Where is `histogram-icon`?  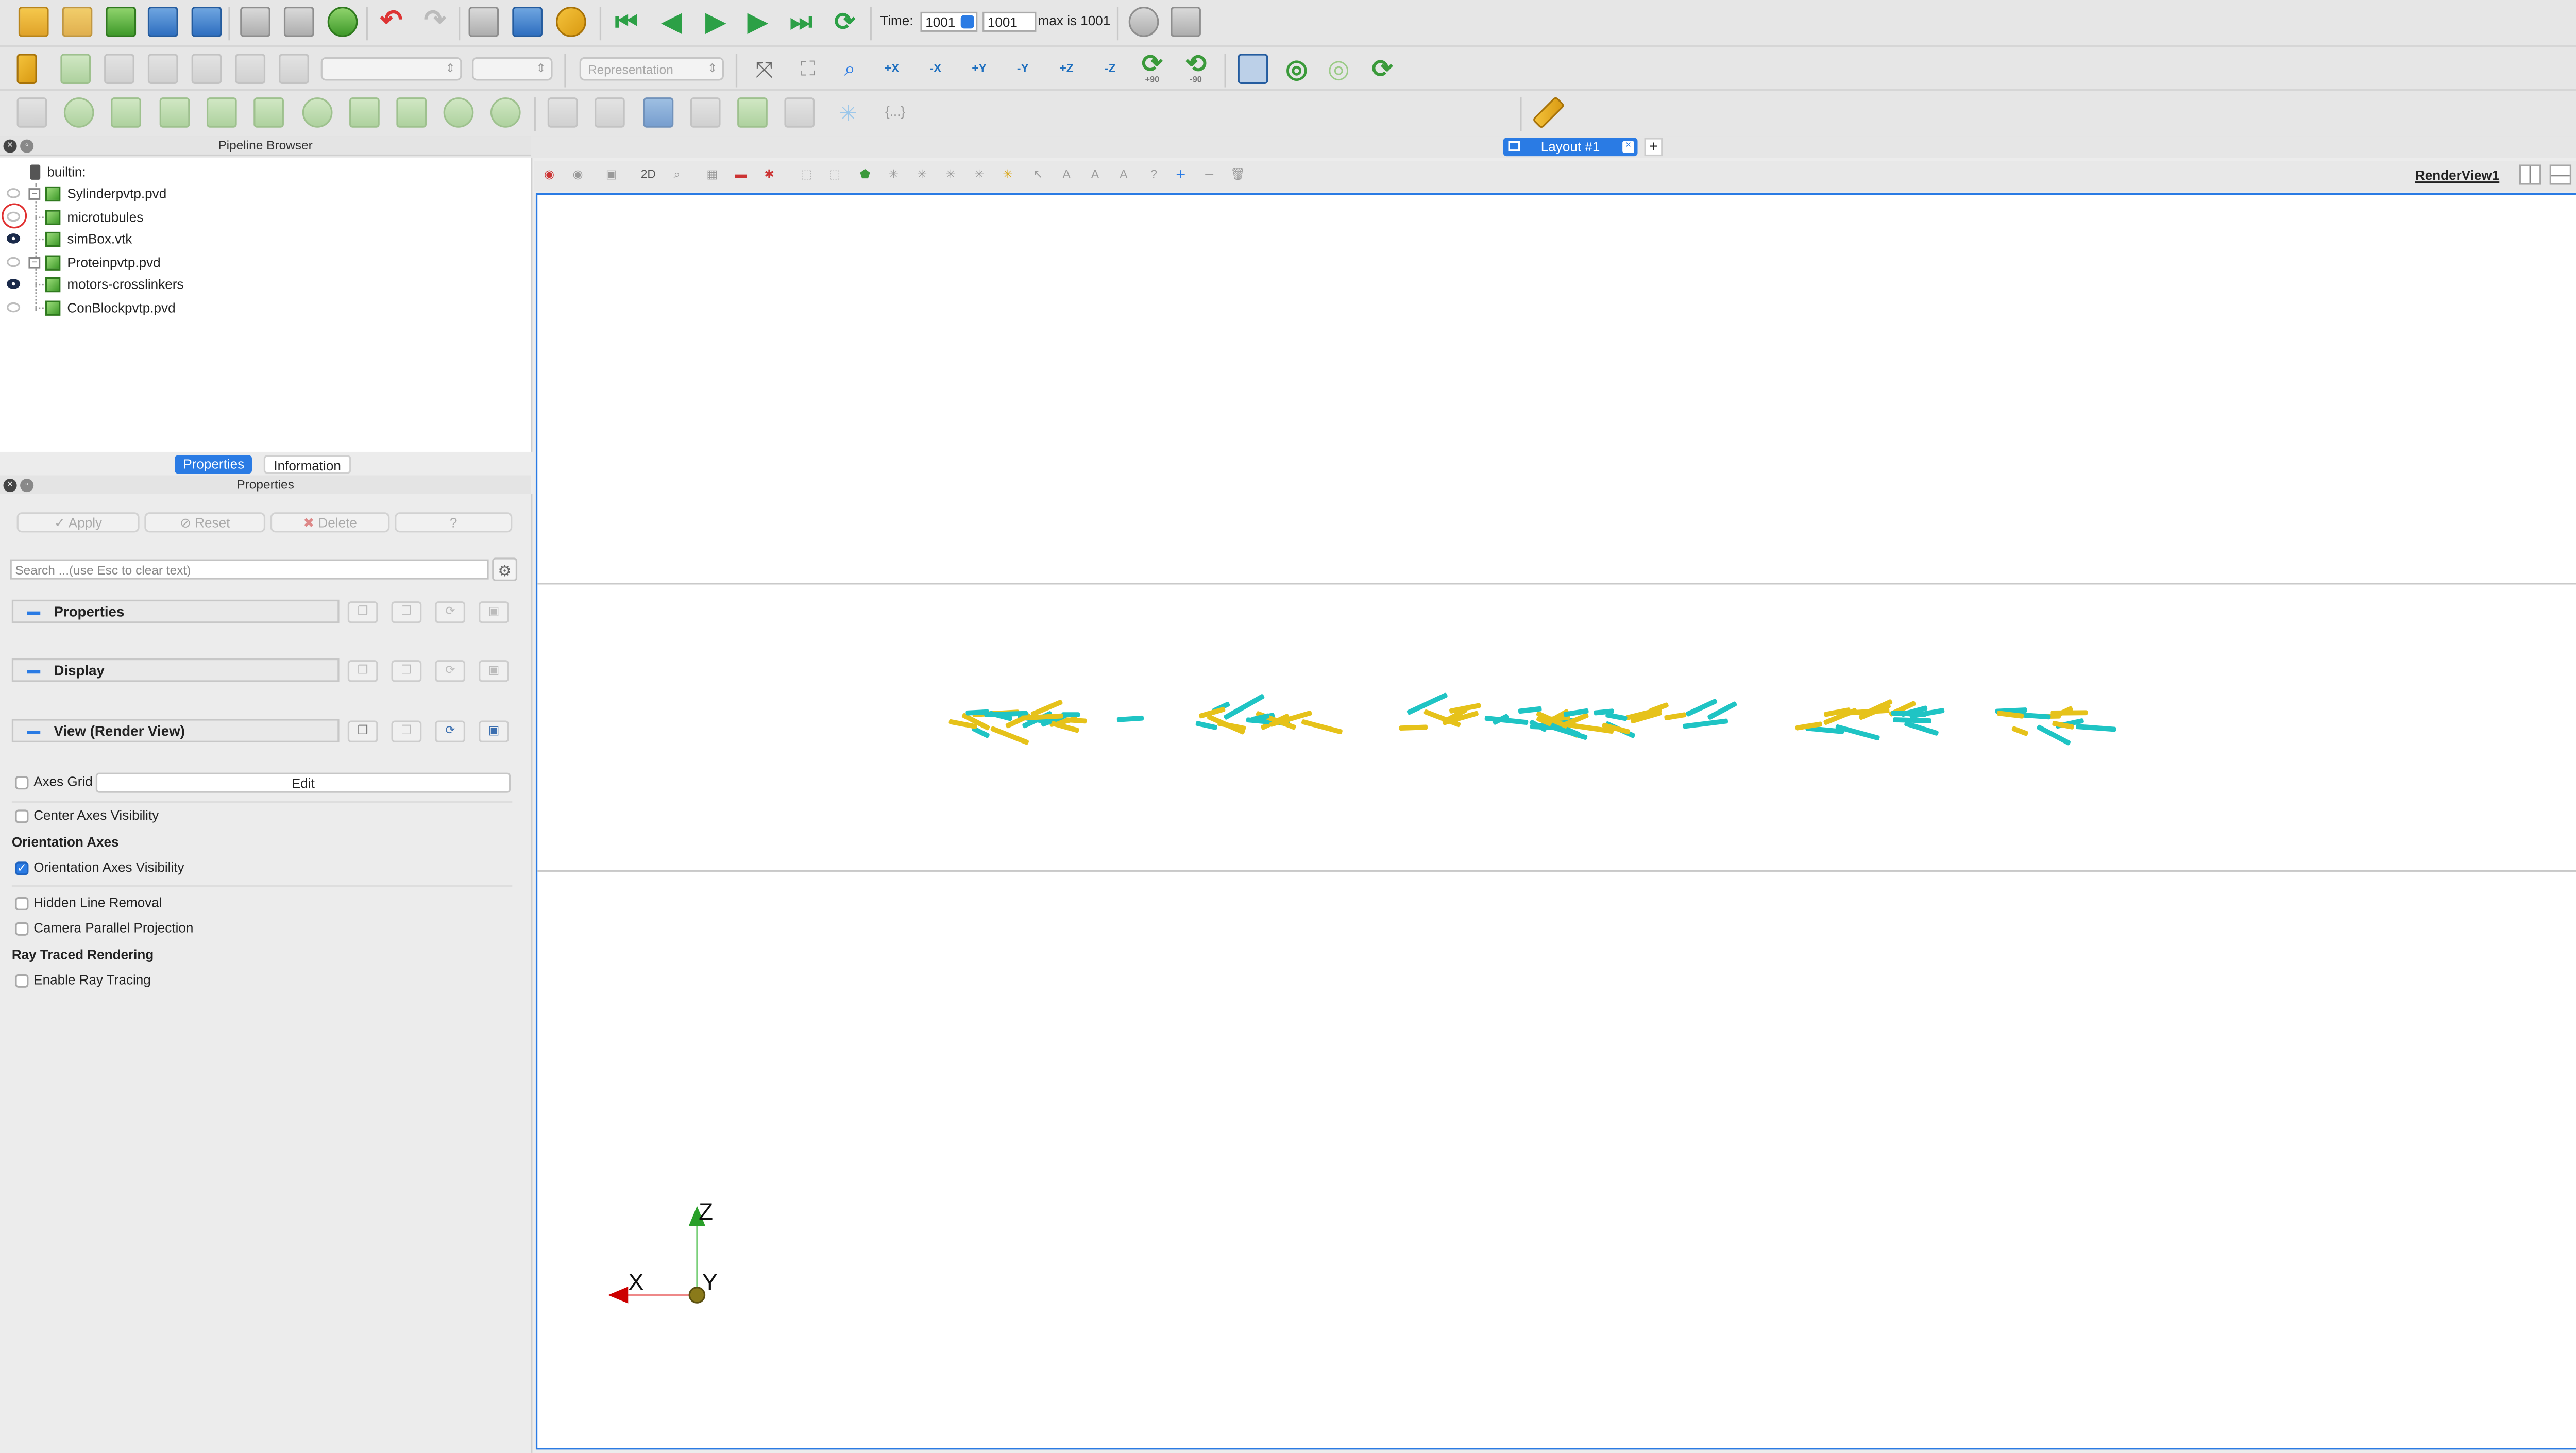
histogram-icon is located at coordinates (658, 113).